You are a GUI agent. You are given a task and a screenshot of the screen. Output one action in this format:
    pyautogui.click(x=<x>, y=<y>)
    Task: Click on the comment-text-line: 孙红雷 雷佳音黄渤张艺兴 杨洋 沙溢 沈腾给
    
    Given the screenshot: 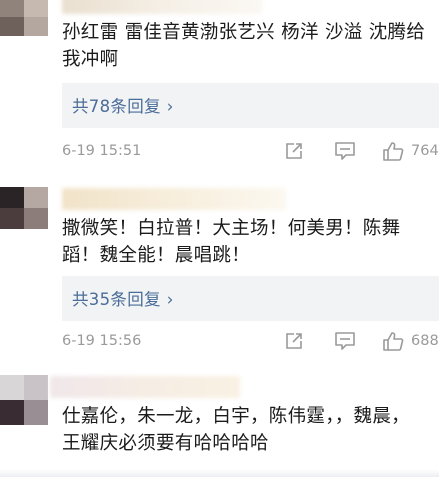 What is the action you would take?
    pyautogui.click(x=244, y=32)
    